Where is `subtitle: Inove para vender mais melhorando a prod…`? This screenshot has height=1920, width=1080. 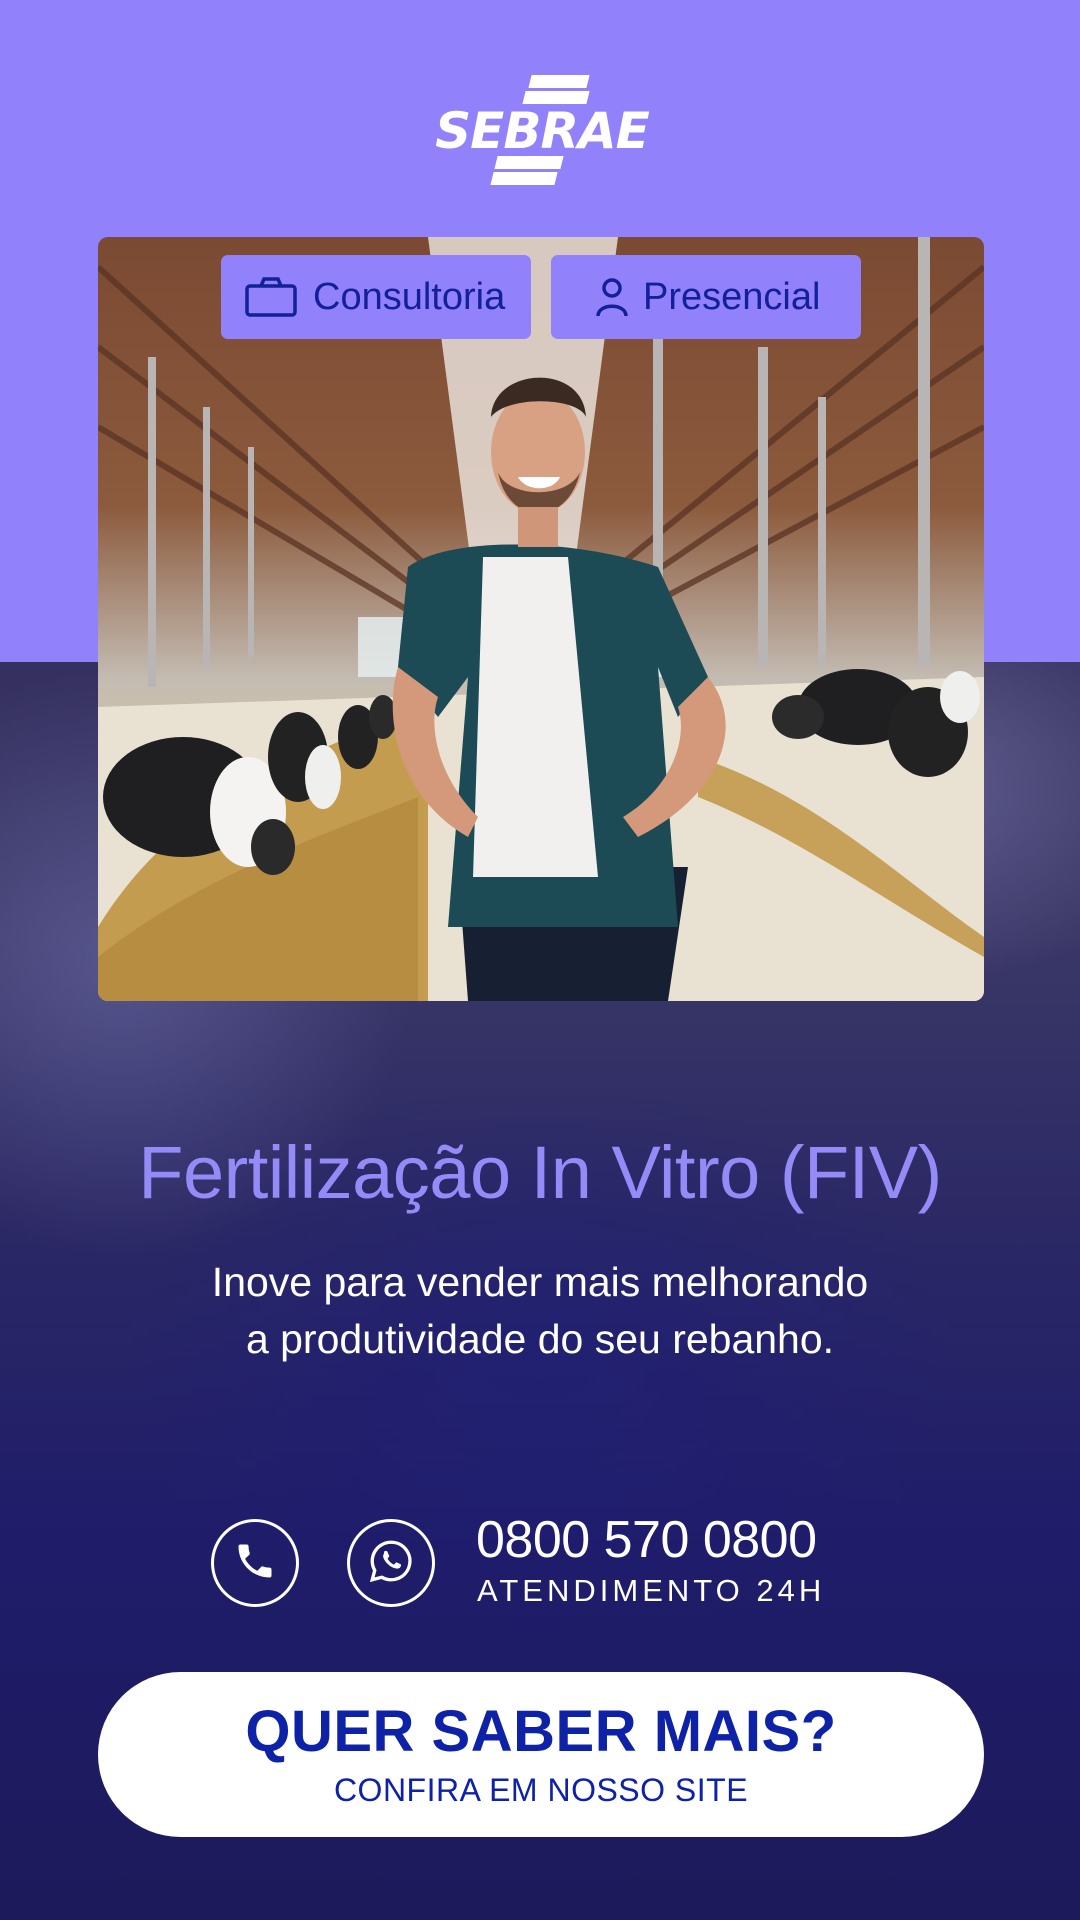 subtitle: Inove para vender mais melhorando a prod… is located at coordinates (540, 1311).